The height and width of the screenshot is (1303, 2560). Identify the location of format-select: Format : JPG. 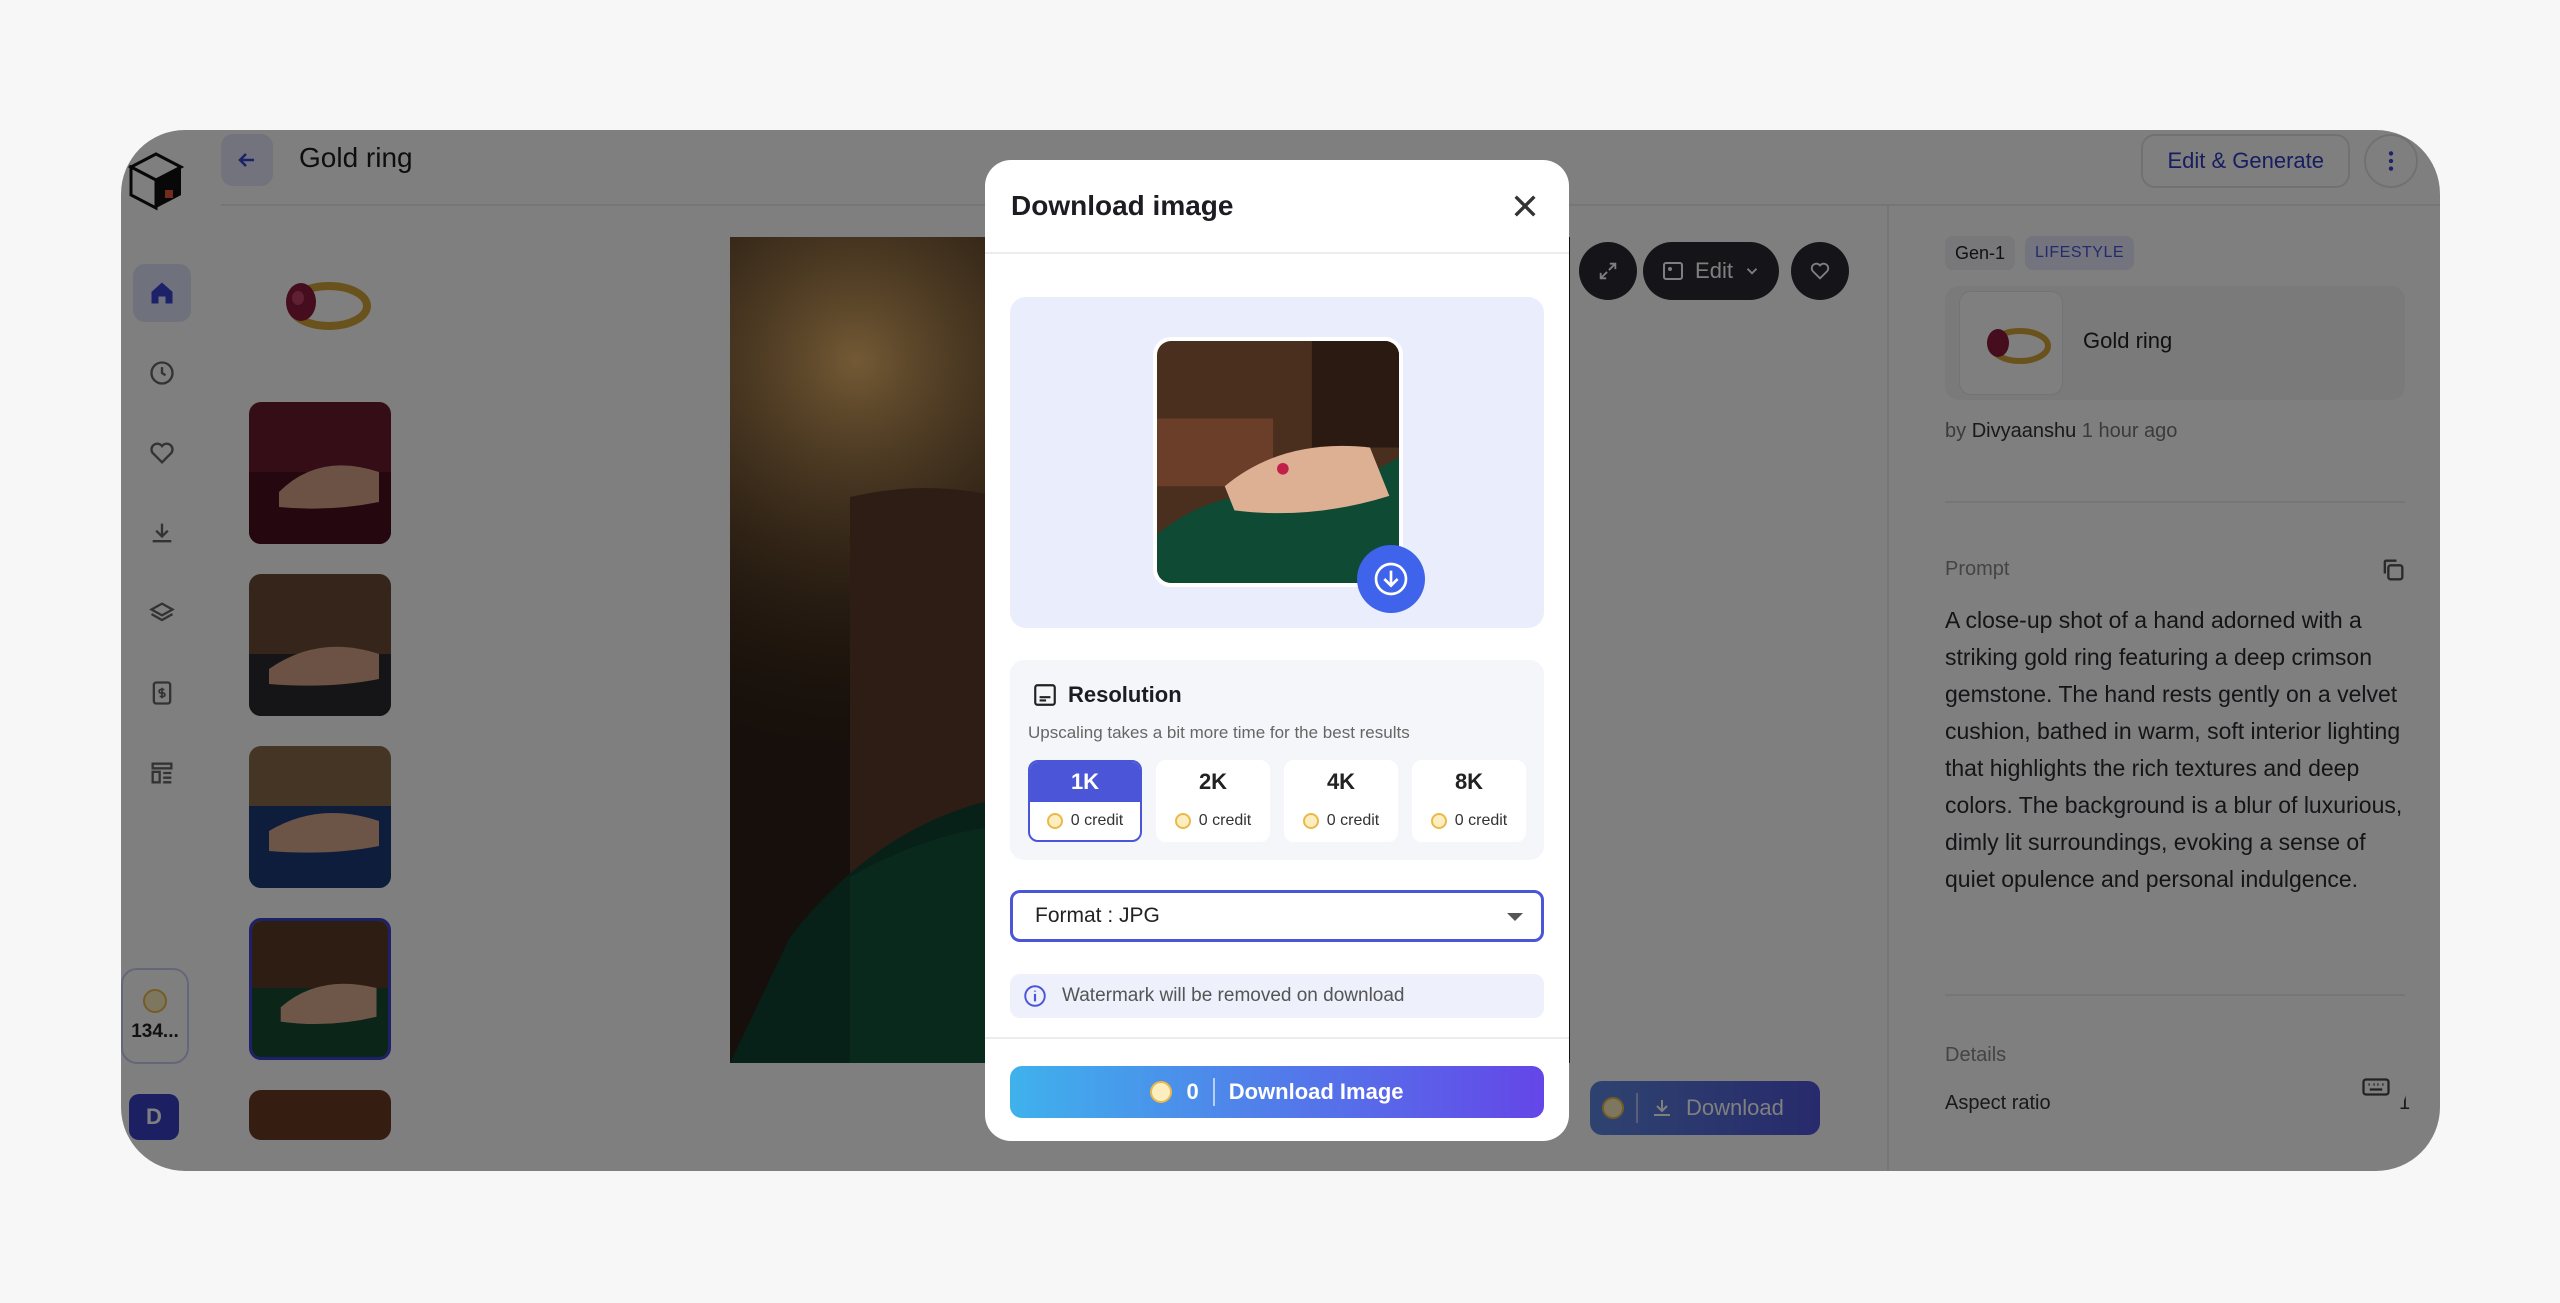
(1277, 916).